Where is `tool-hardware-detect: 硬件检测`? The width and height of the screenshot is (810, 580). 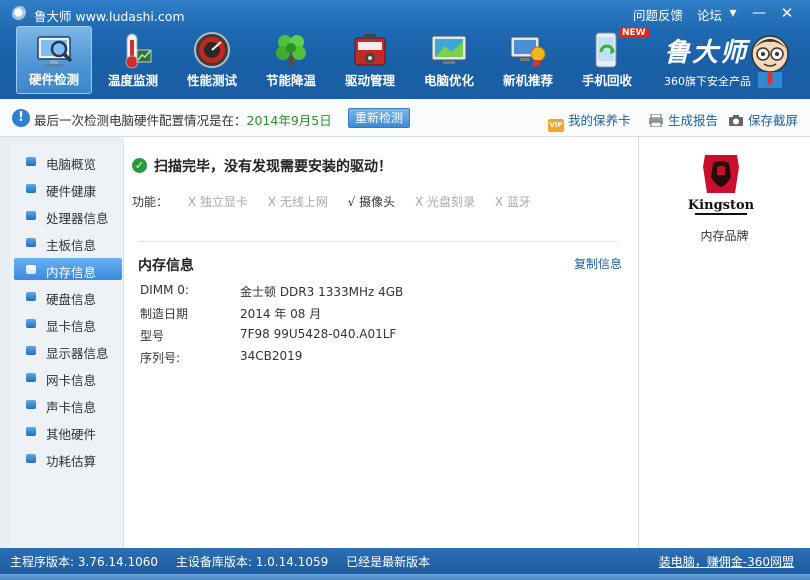 tool-hardware-detect: 硬件检测 is located at coordinates (54, 60).